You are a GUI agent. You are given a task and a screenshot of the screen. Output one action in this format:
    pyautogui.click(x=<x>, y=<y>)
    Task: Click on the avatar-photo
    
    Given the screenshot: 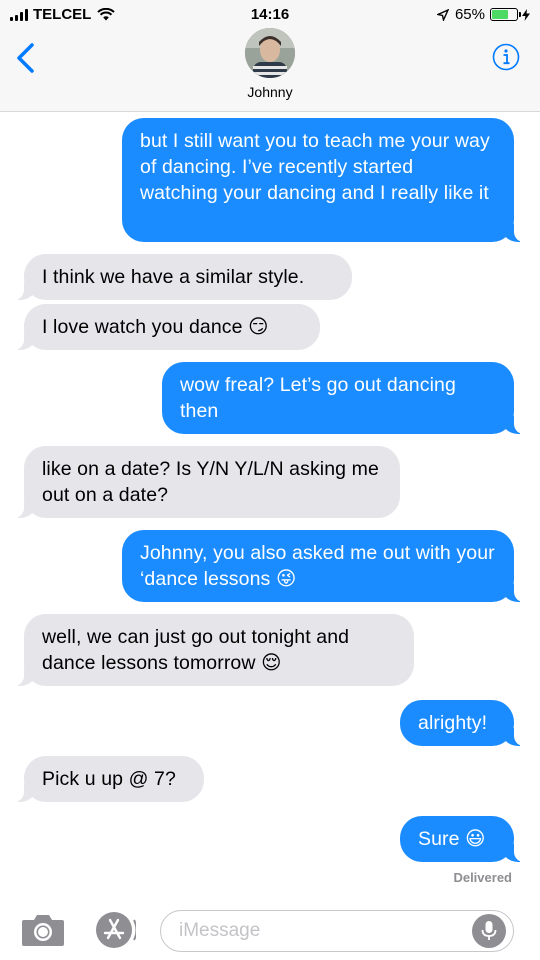 What is the action you would take?
    pyautogui.click(x=270, y=53)
    